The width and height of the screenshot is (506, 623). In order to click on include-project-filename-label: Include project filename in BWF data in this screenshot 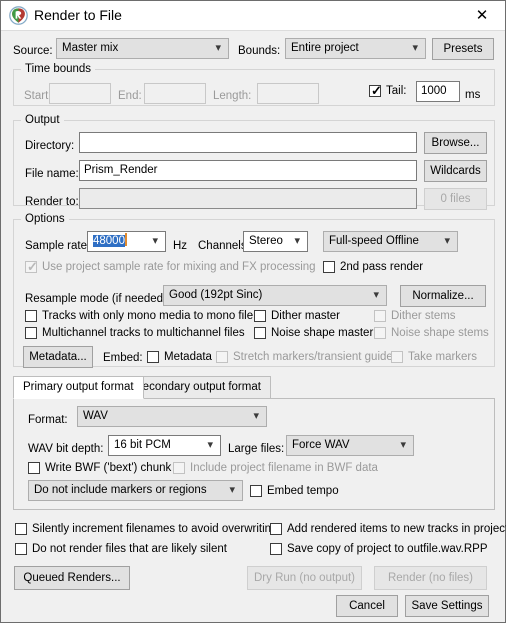, I will do `click(284, 468)`.